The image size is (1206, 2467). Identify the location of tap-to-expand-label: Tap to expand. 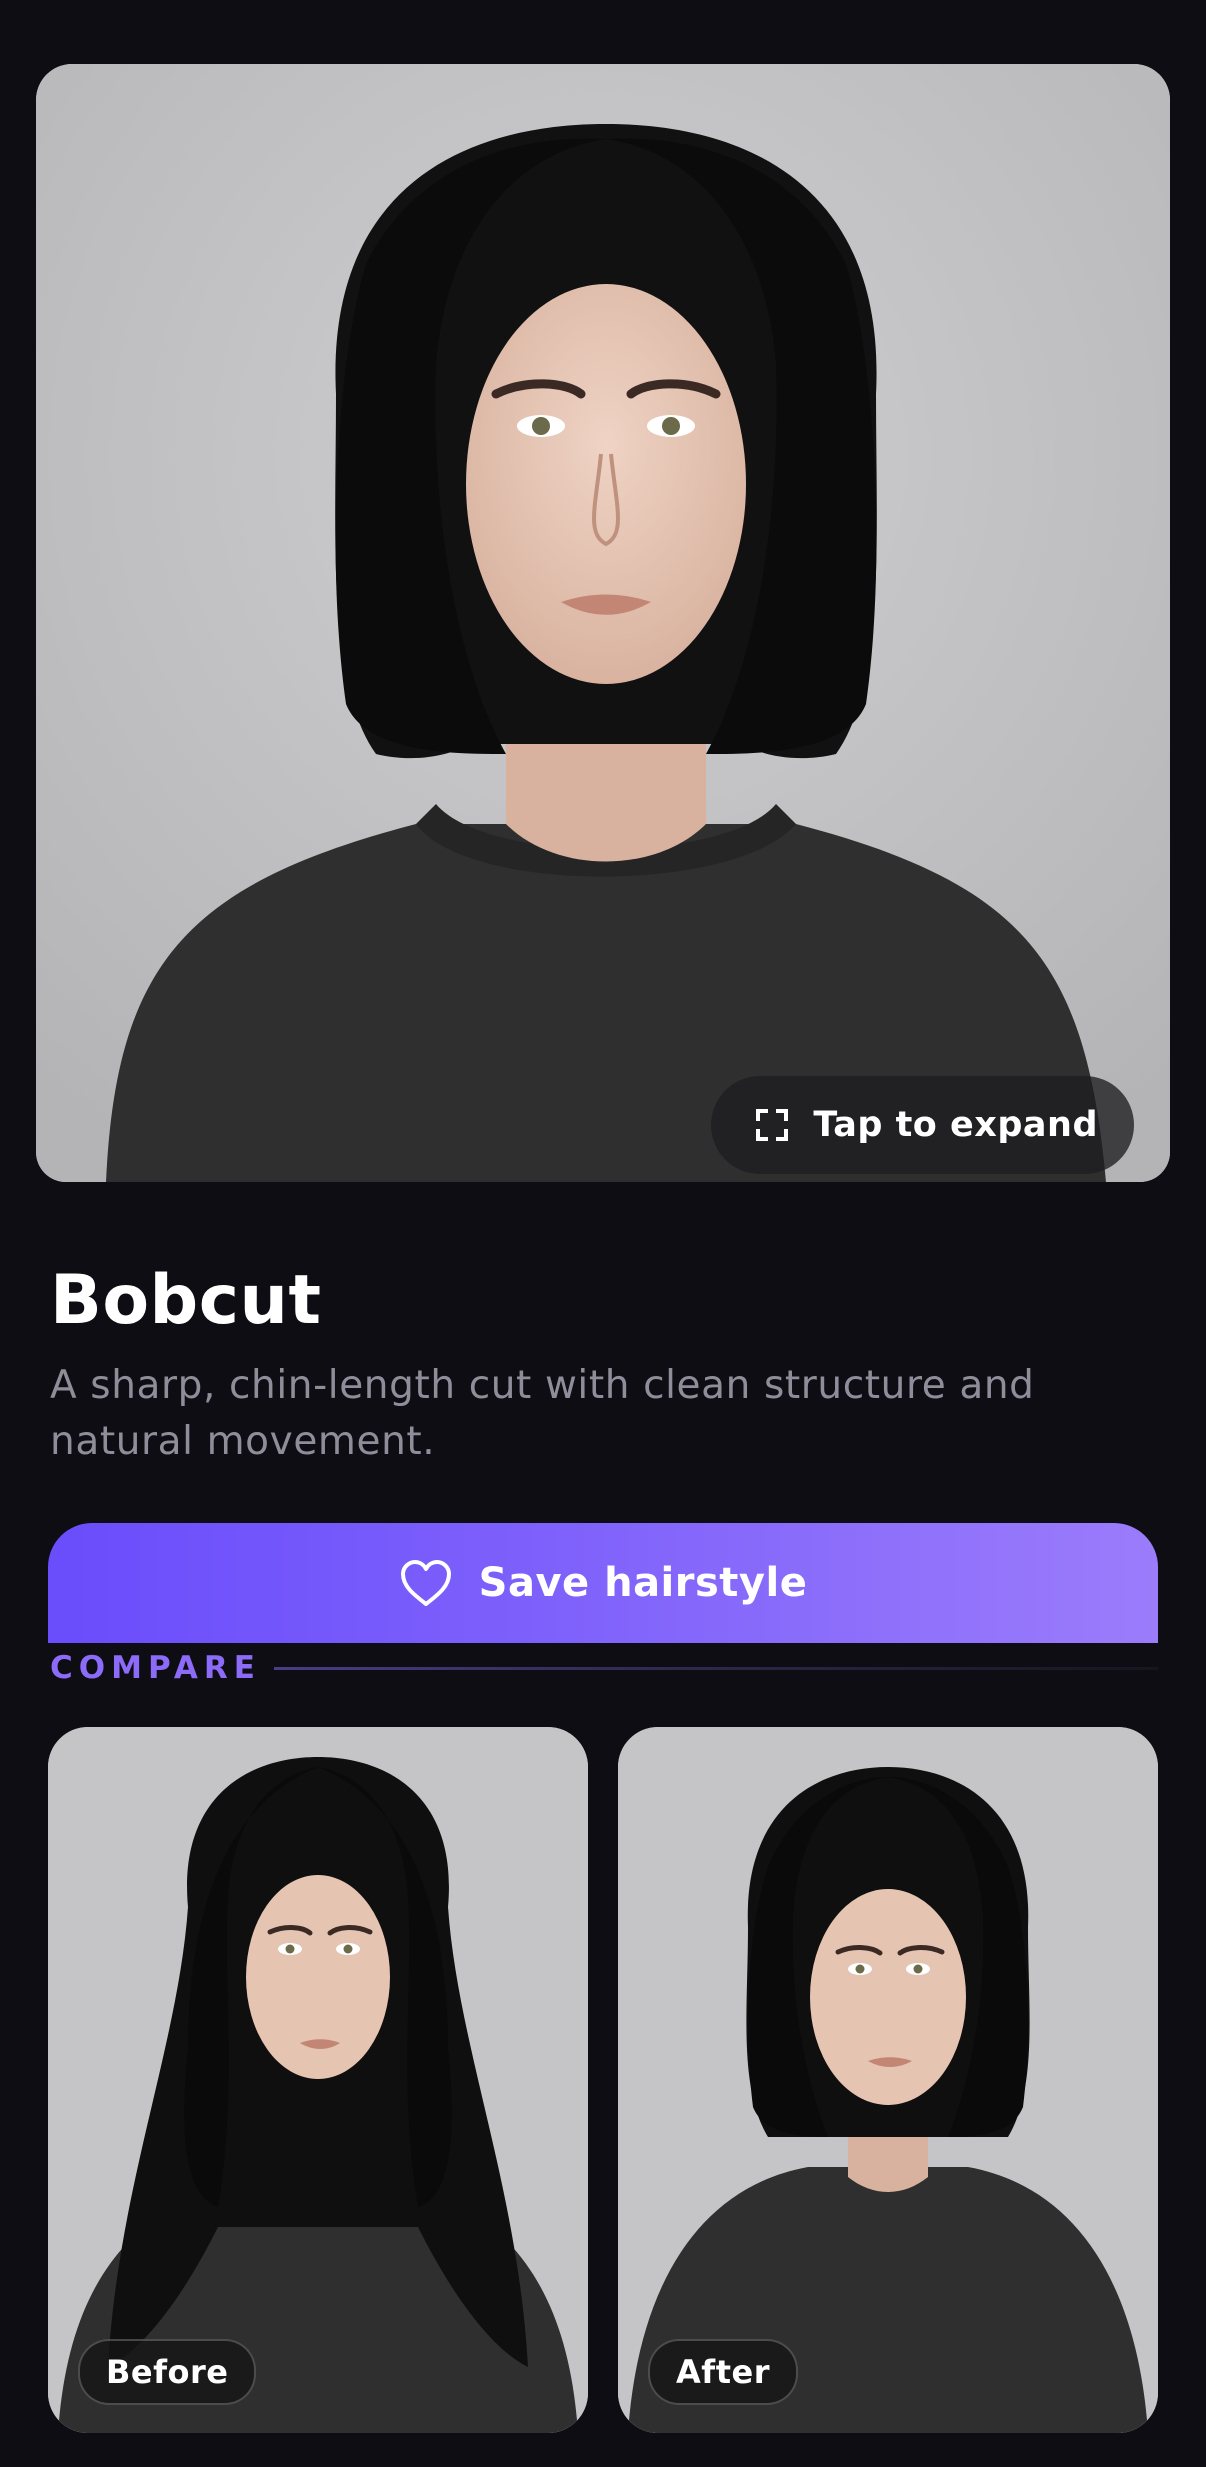
(955, 1125).